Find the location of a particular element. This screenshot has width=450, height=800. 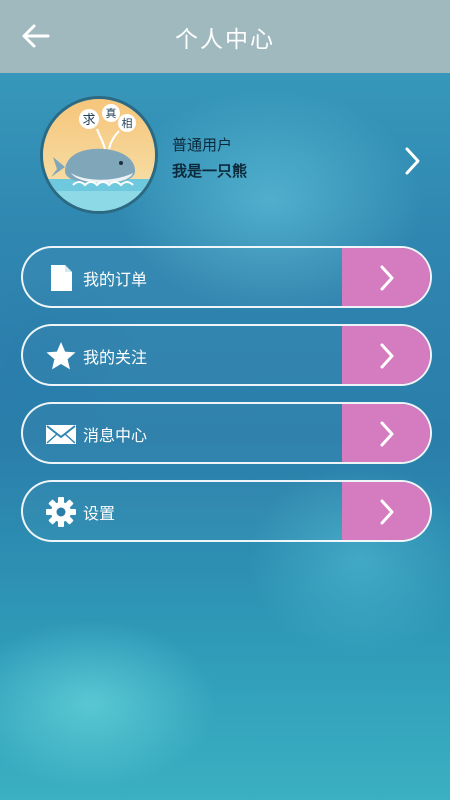

user-type-label: 普通用户 is located at coordinates (202, 145).